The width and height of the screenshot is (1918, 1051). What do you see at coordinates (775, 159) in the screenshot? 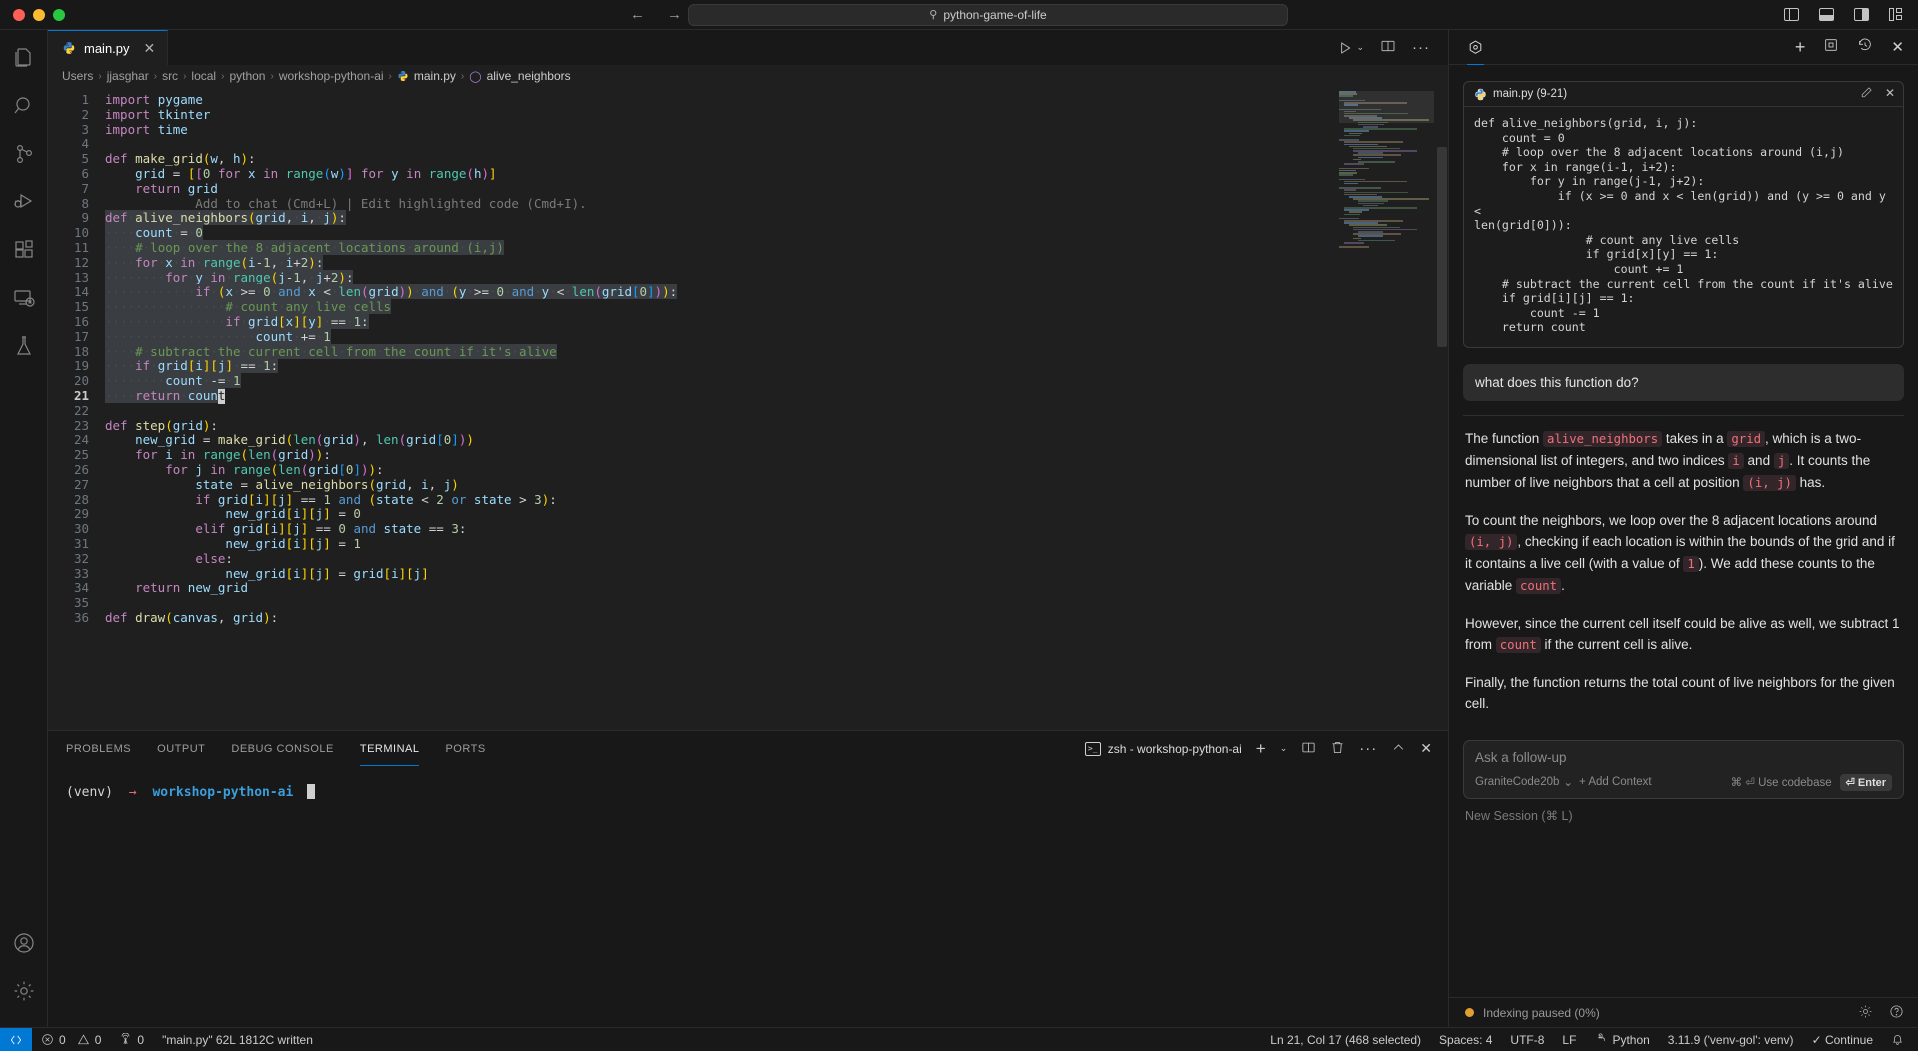
I see `code-line: def make_grid(w, h):` at bounding box center [775, 159].